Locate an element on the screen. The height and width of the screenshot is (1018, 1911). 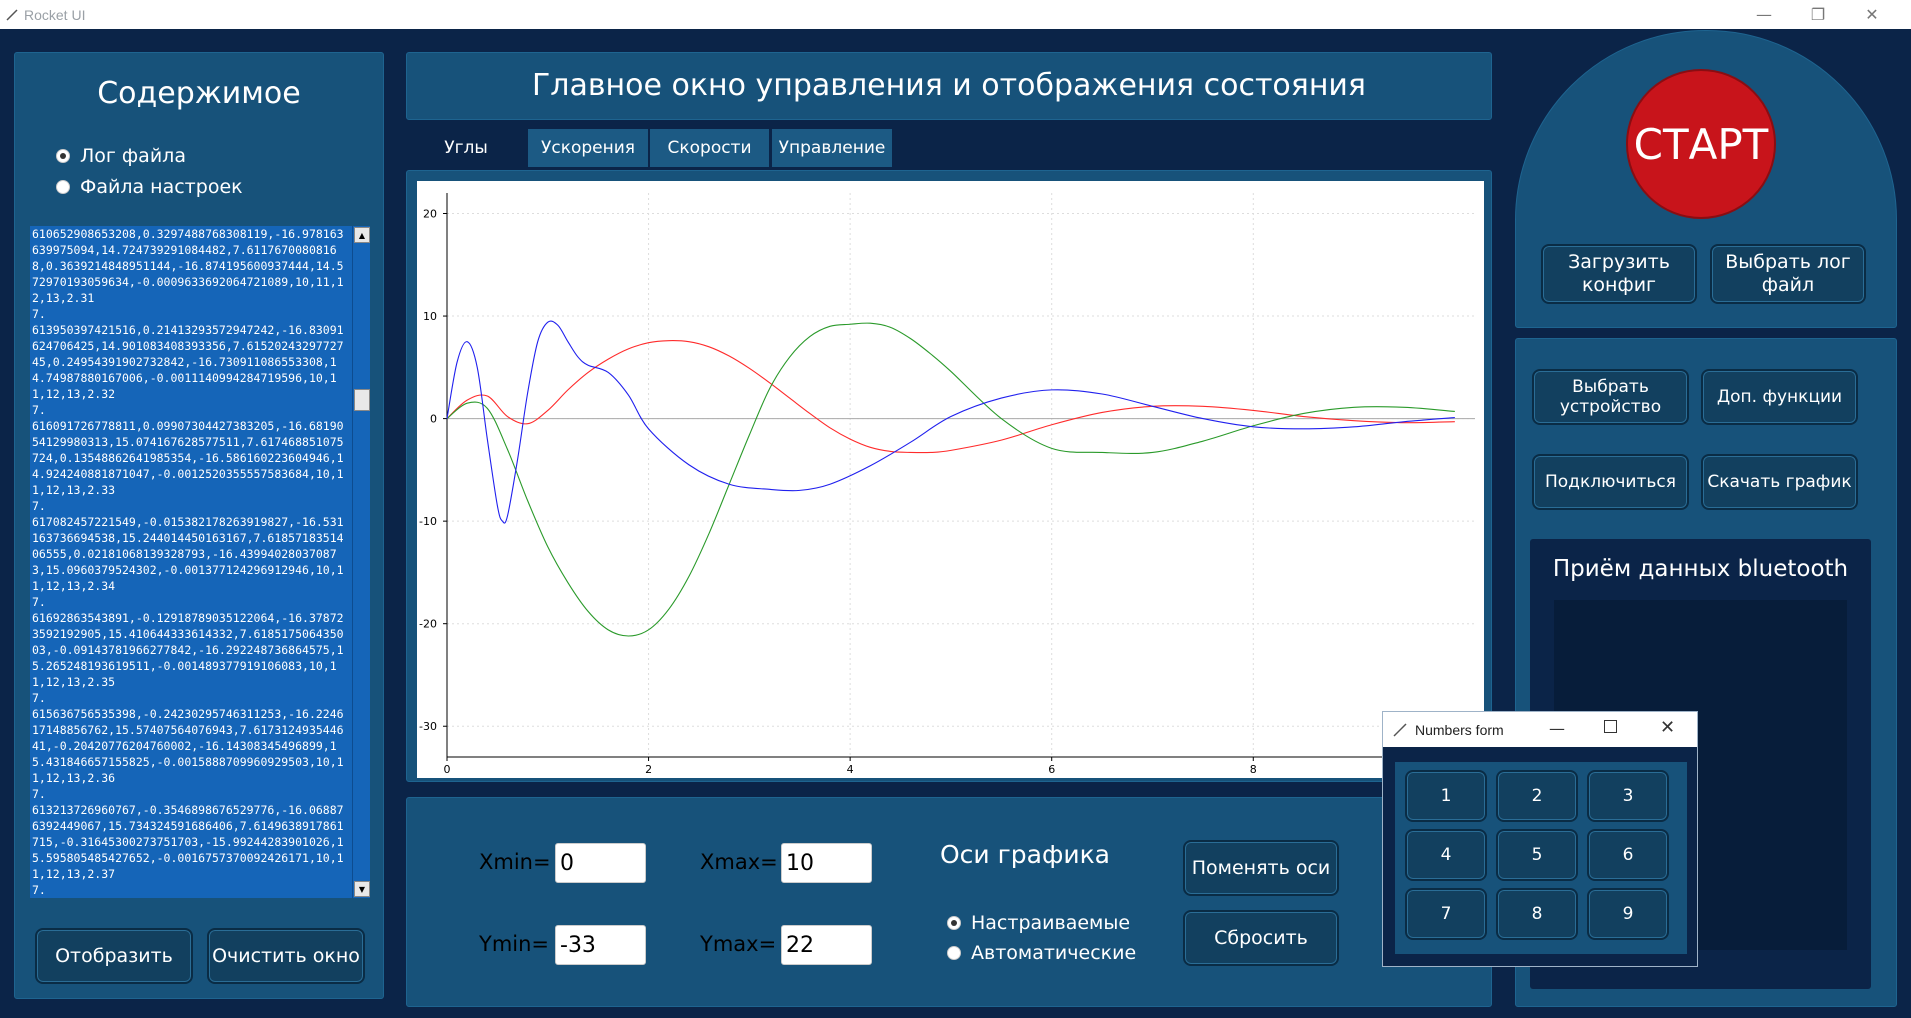
ymax-field: 22 is located at coordinates (826, 945).